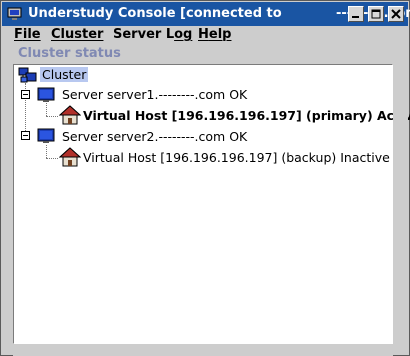 The width and height of the screenshot is (410, 356). I want to click on menu-file-label: ile, so click(31, 34).